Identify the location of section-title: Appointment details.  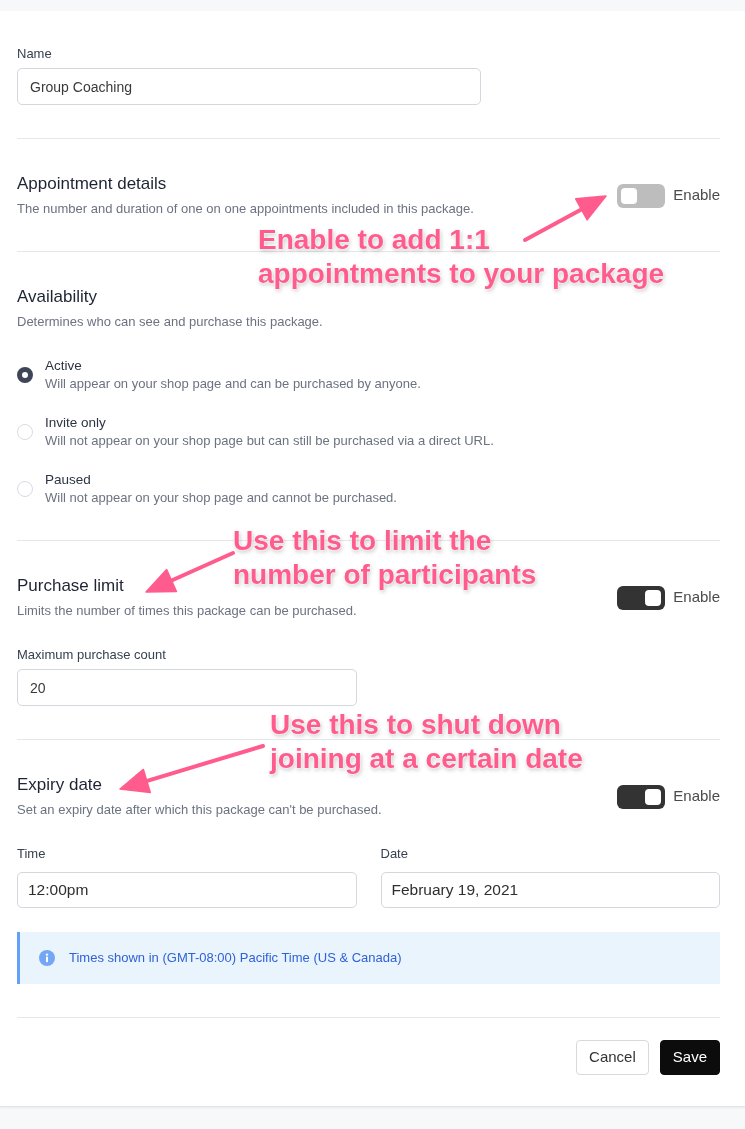
(92, 184).